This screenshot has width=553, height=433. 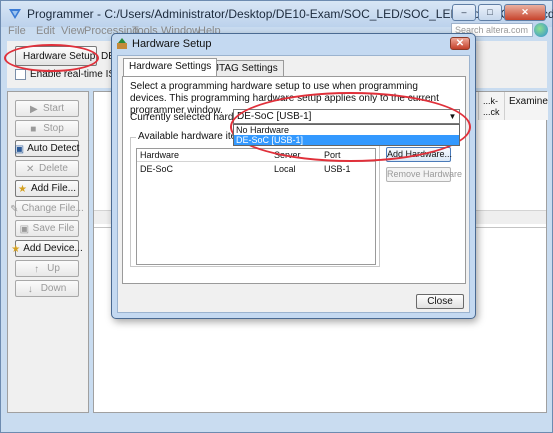 I want to click on tab-hardware-settings: Hardware Settings, so click(x=170, y=67).